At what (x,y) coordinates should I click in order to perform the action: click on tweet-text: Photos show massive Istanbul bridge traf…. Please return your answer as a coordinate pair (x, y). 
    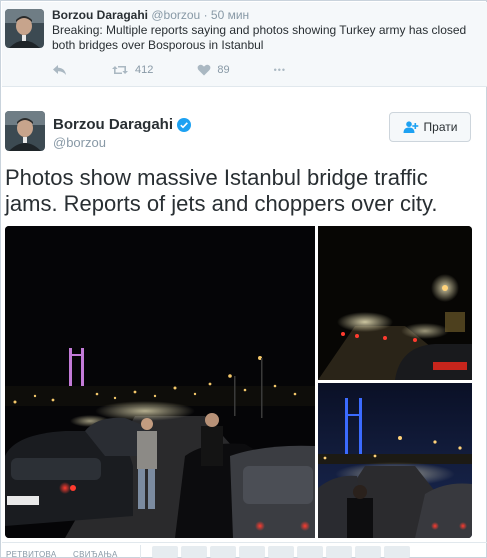
    Looking at the image, I should click on (221, 190).